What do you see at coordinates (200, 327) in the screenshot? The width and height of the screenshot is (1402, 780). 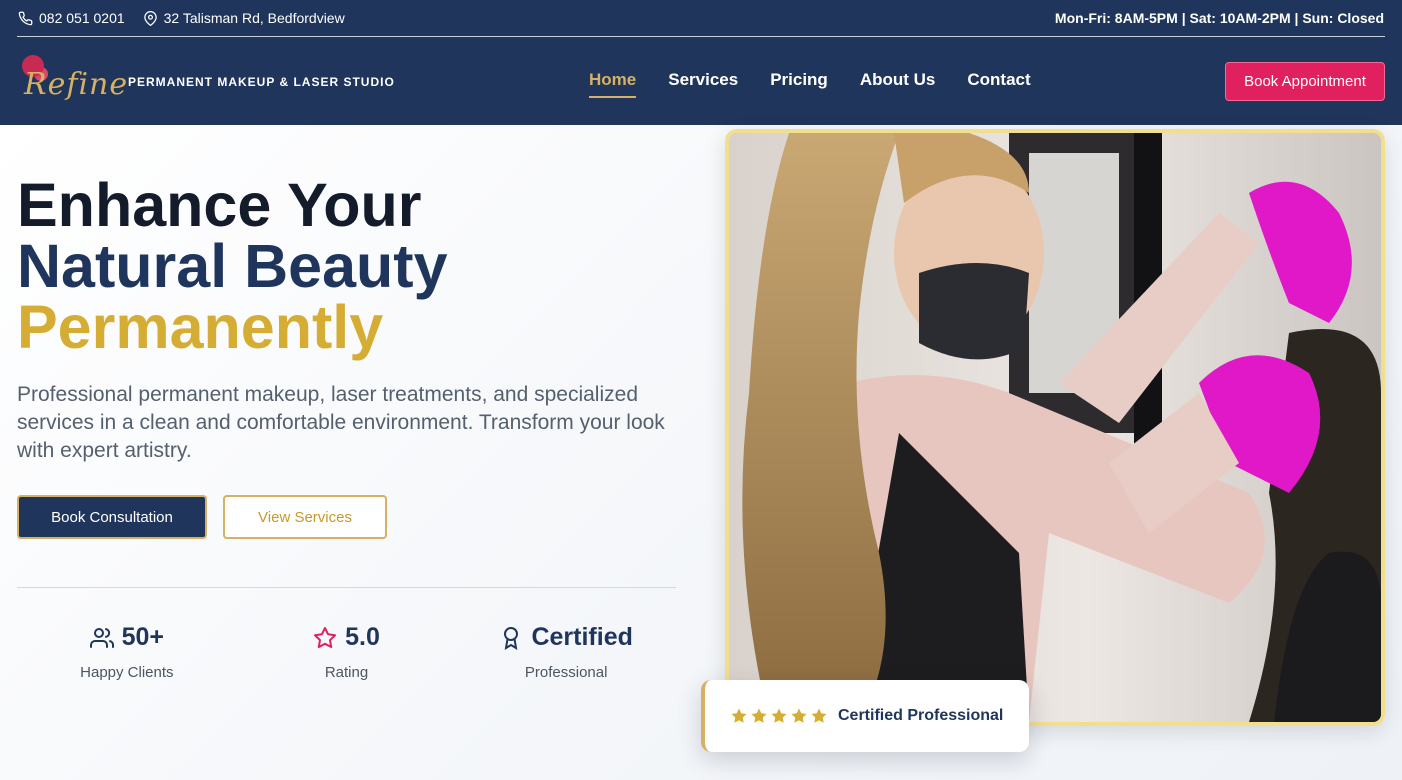 I see `headline-line-3: Permanently` at bounding box center [200, 327].